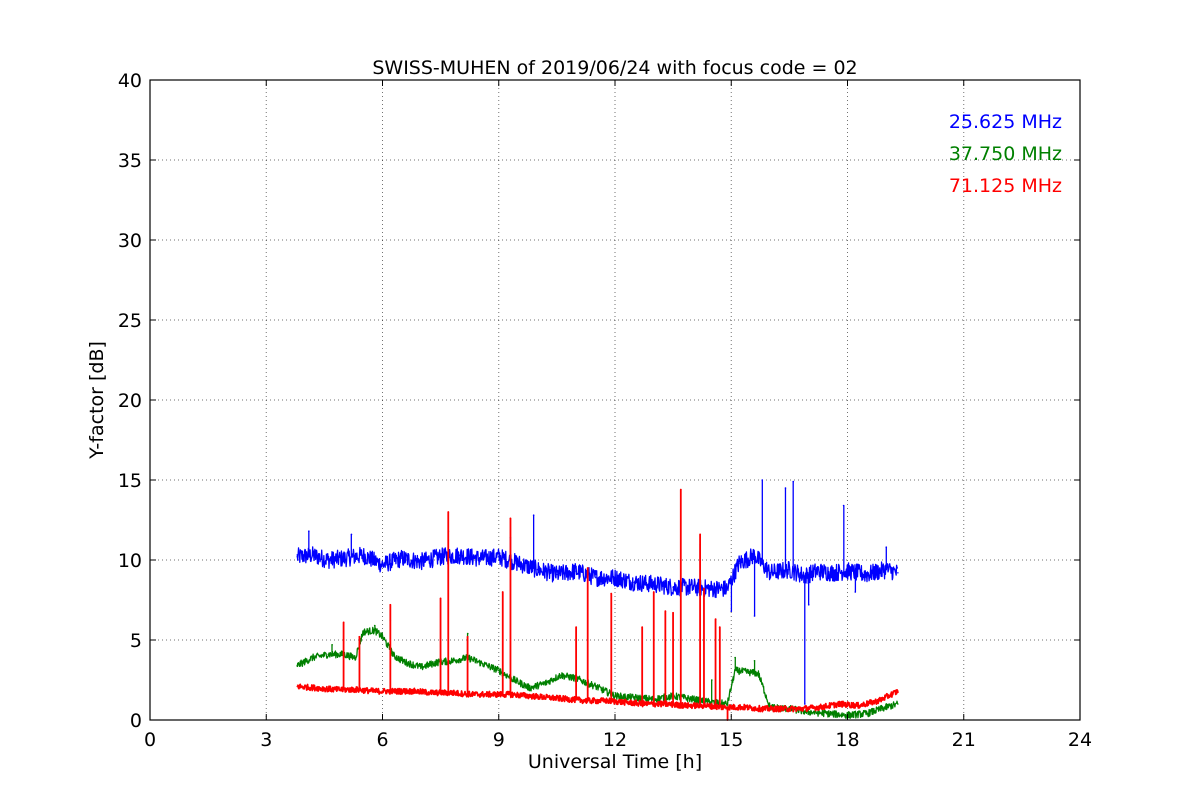 Image resolution: width=1200 pixels, height=800 pixels. Describe the element at coordinates (382, 740) in the screenshot. I see `x-tick-label: 6` at that location.